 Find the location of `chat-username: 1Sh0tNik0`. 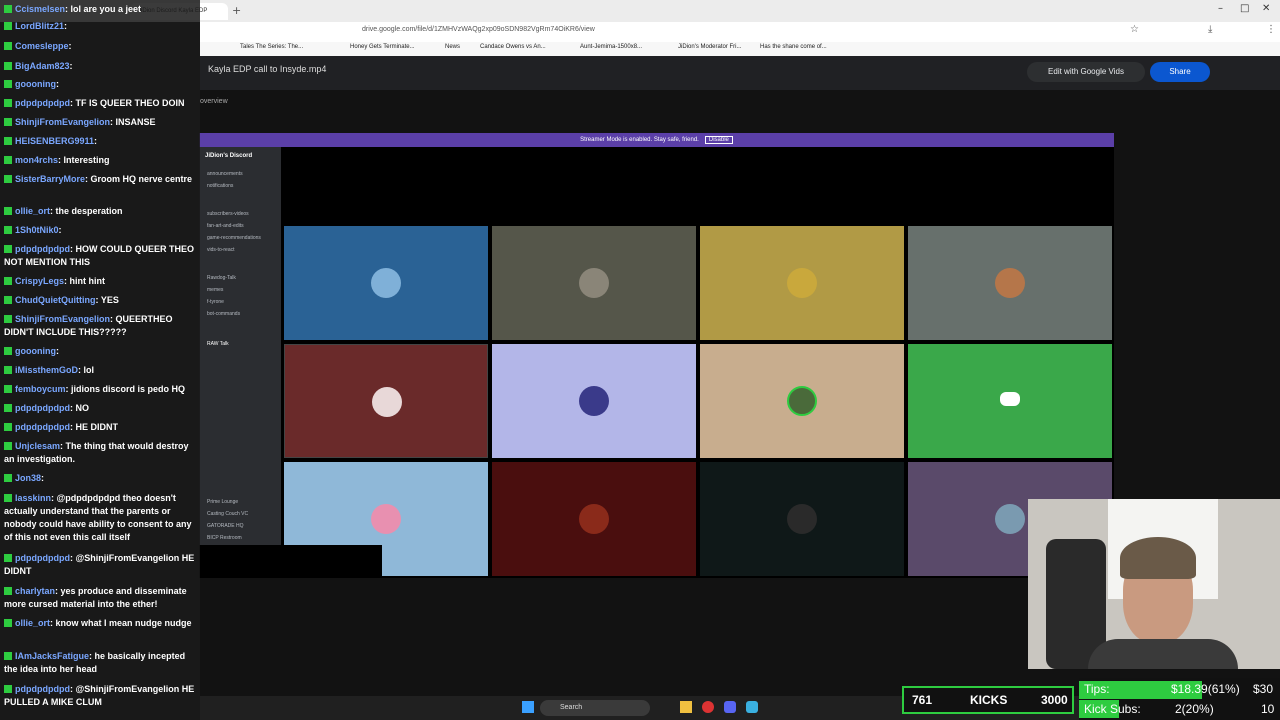

chat-username: 1Sh0tNik0 is located at coordinates (37, 230).